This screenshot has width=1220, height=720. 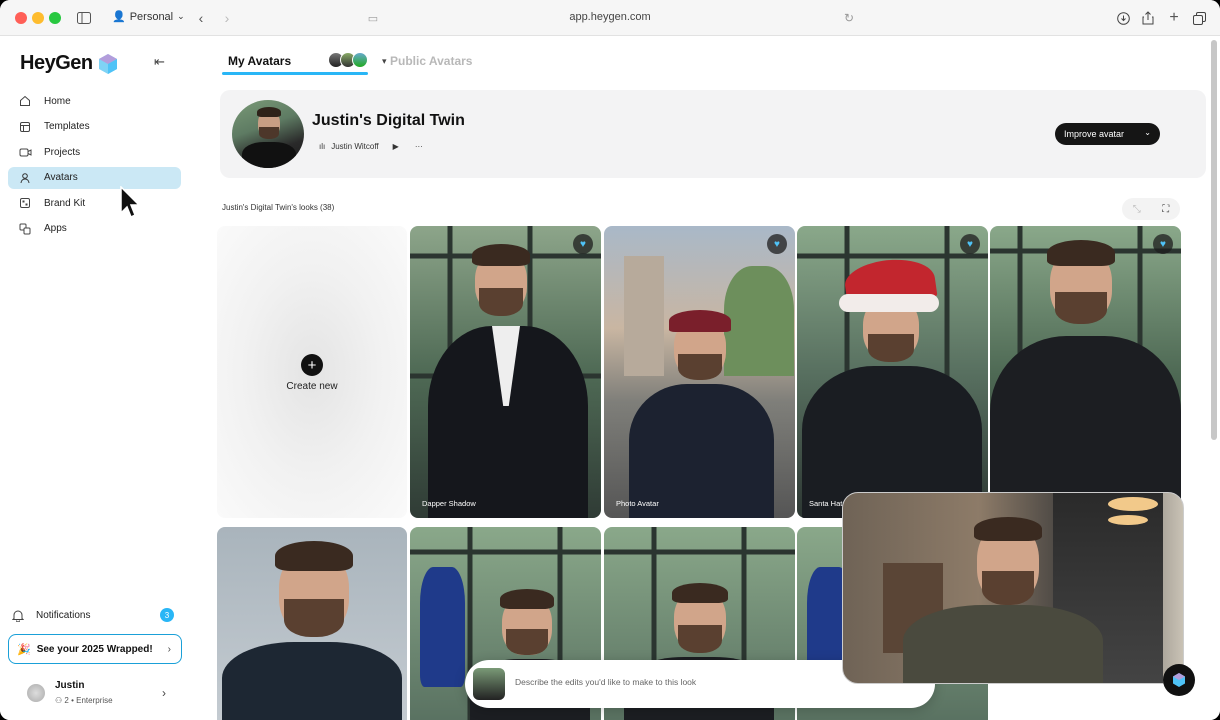 What do you see at coordinates (892, 372) in the screenshot?
I see `look-card-santa-hat: ♥ Santa Hat Jo` at bounding box center [892, 372].